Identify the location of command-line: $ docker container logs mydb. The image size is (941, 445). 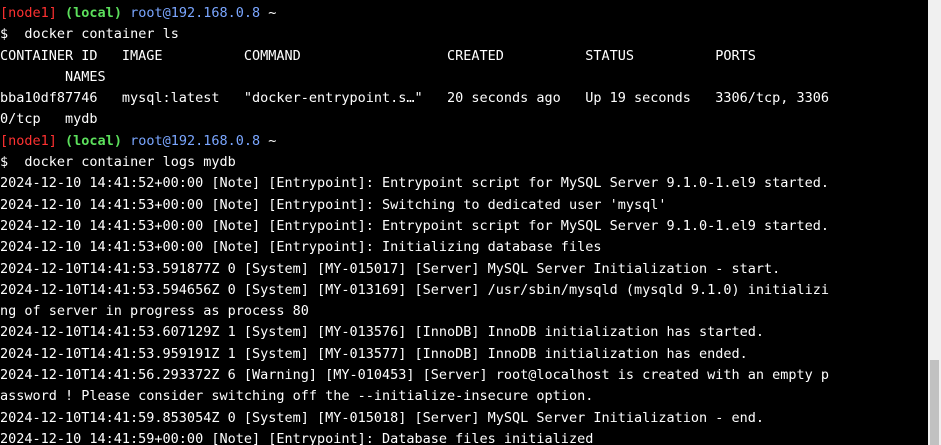
(464, 162).